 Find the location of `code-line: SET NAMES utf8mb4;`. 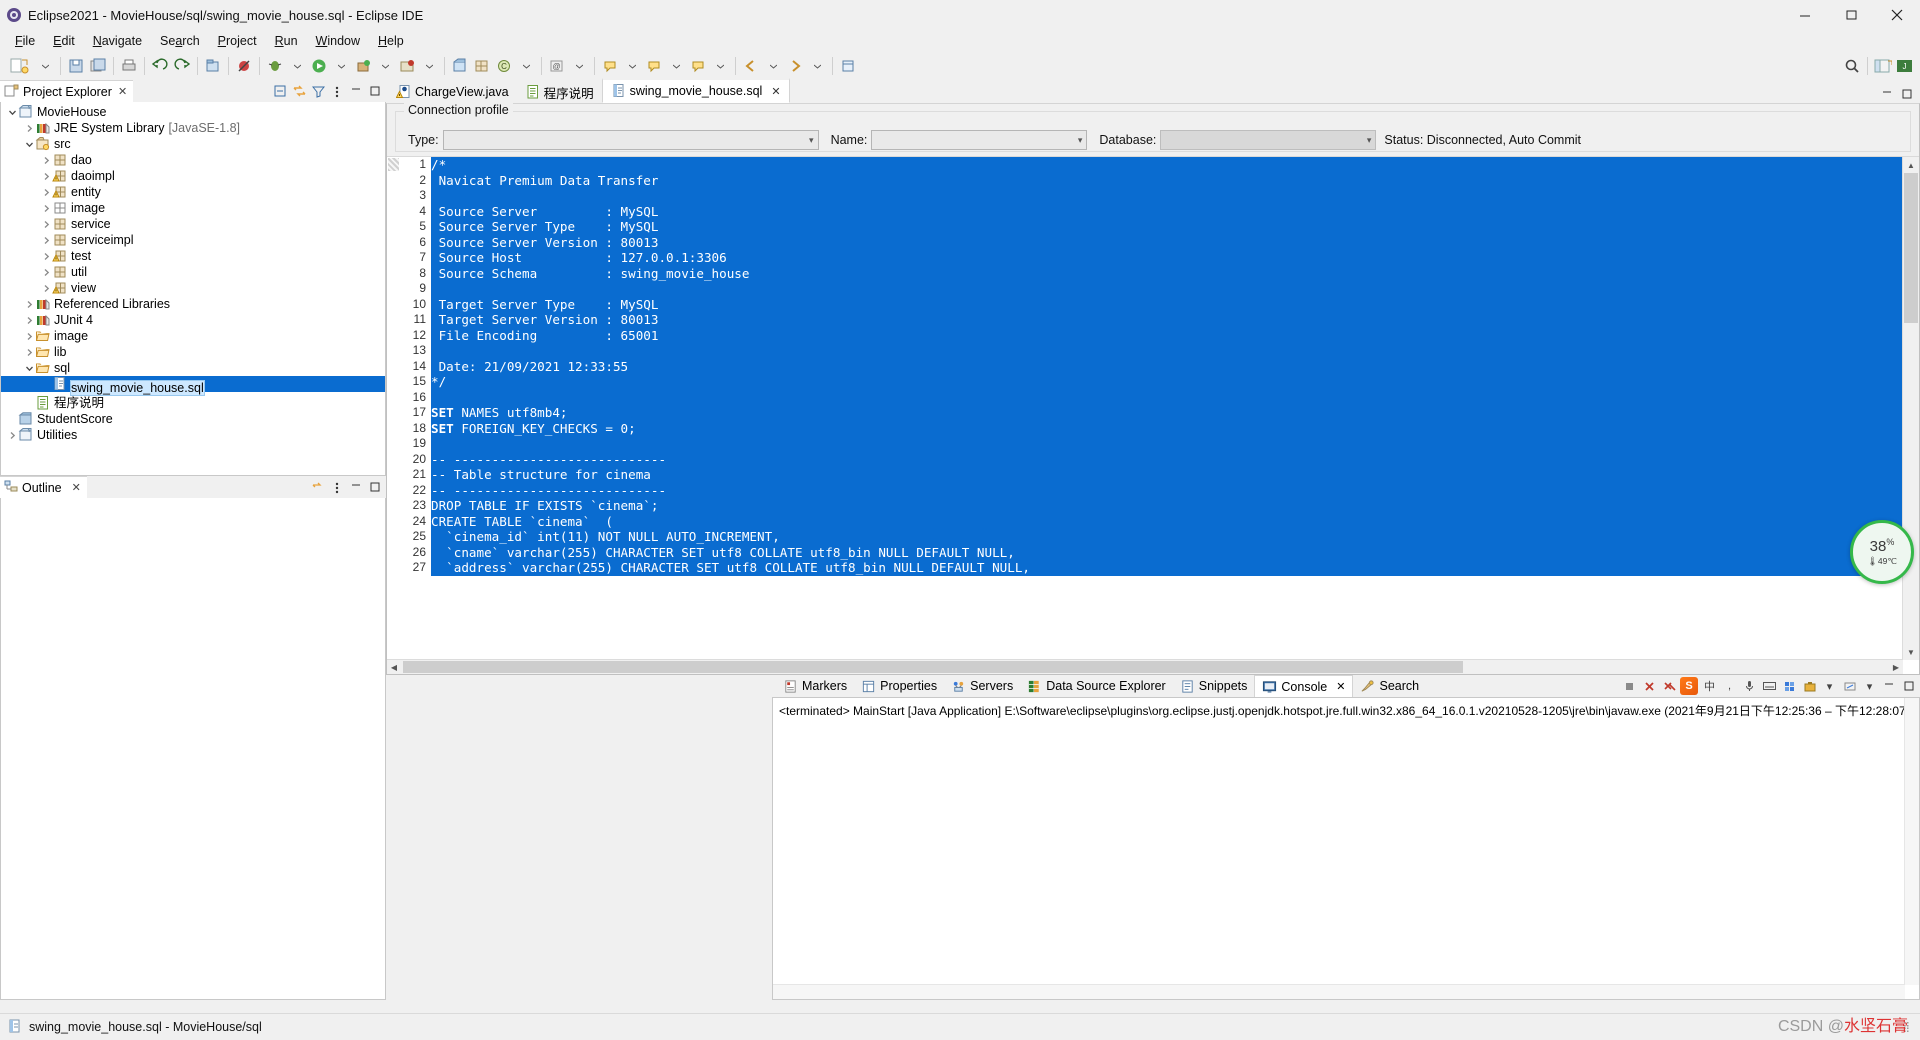

code-line: SET NAMES utf8mb4; is located at coordinates (1167, 413).